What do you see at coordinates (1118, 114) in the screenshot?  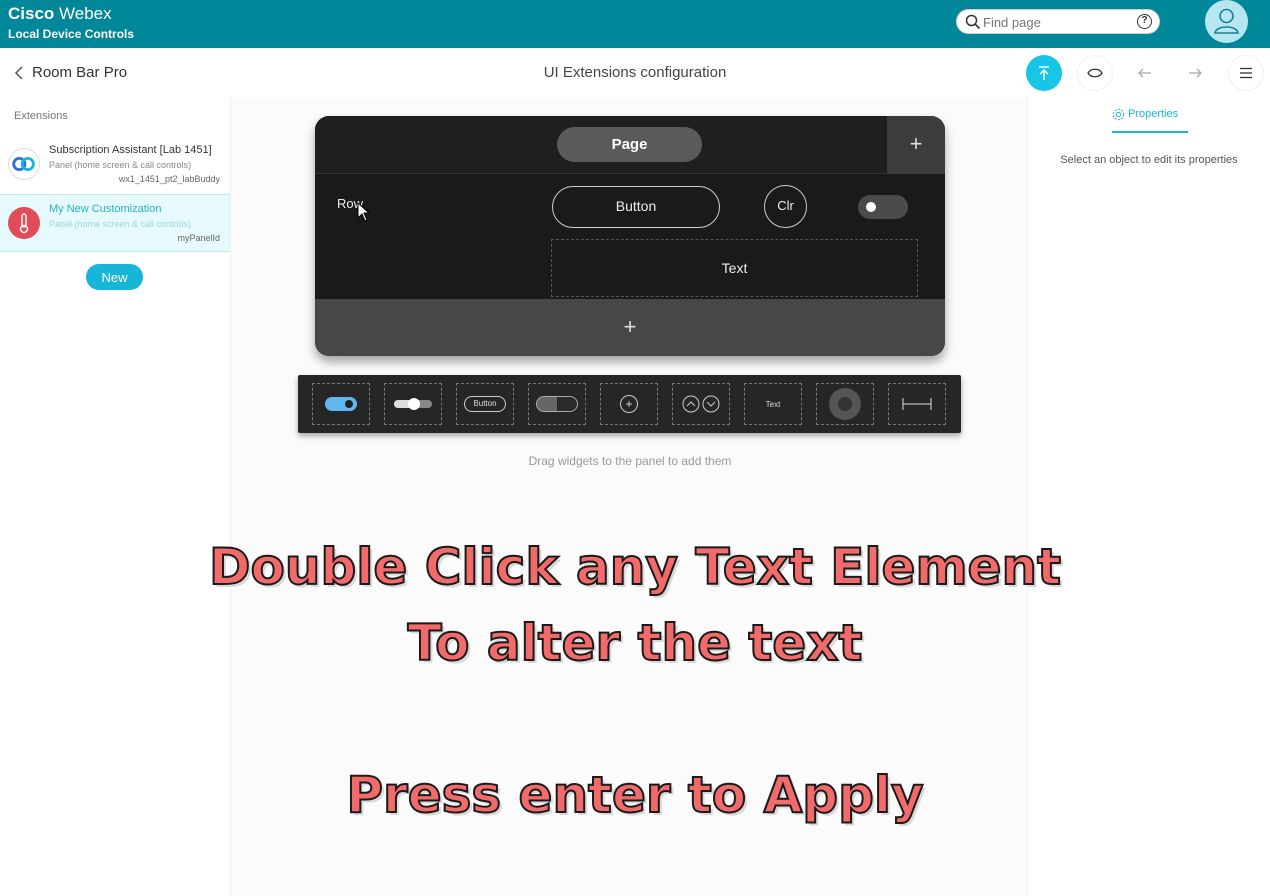 I see `gear-icon` at bounding box center [1118, 114].